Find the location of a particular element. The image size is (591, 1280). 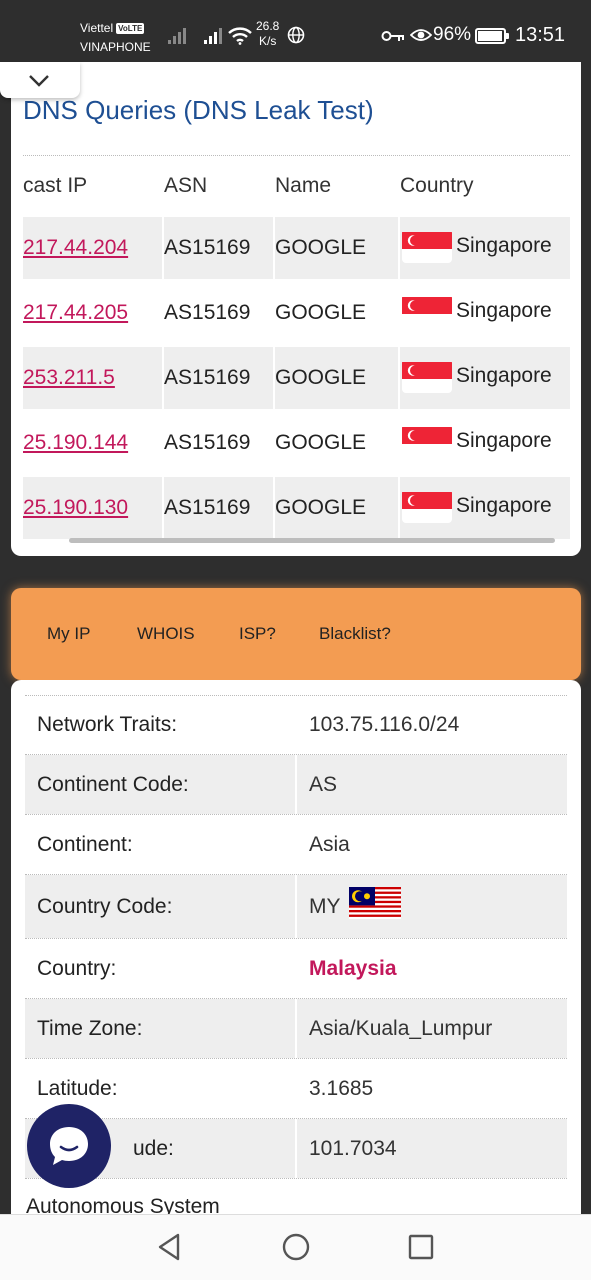

row-label: Time Zone: is located at coordinates (160, 1028).